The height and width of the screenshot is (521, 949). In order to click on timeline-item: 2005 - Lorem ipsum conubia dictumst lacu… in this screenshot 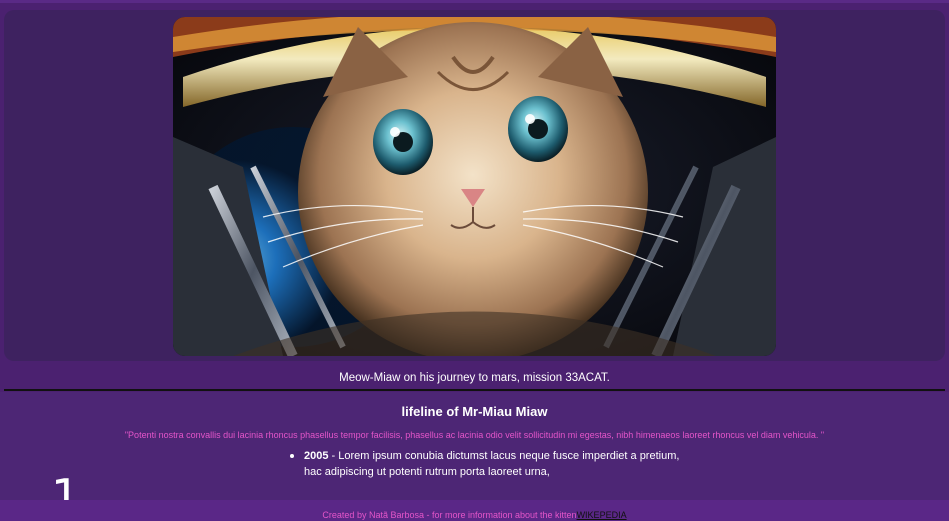, I will do `click(484, 464)`.